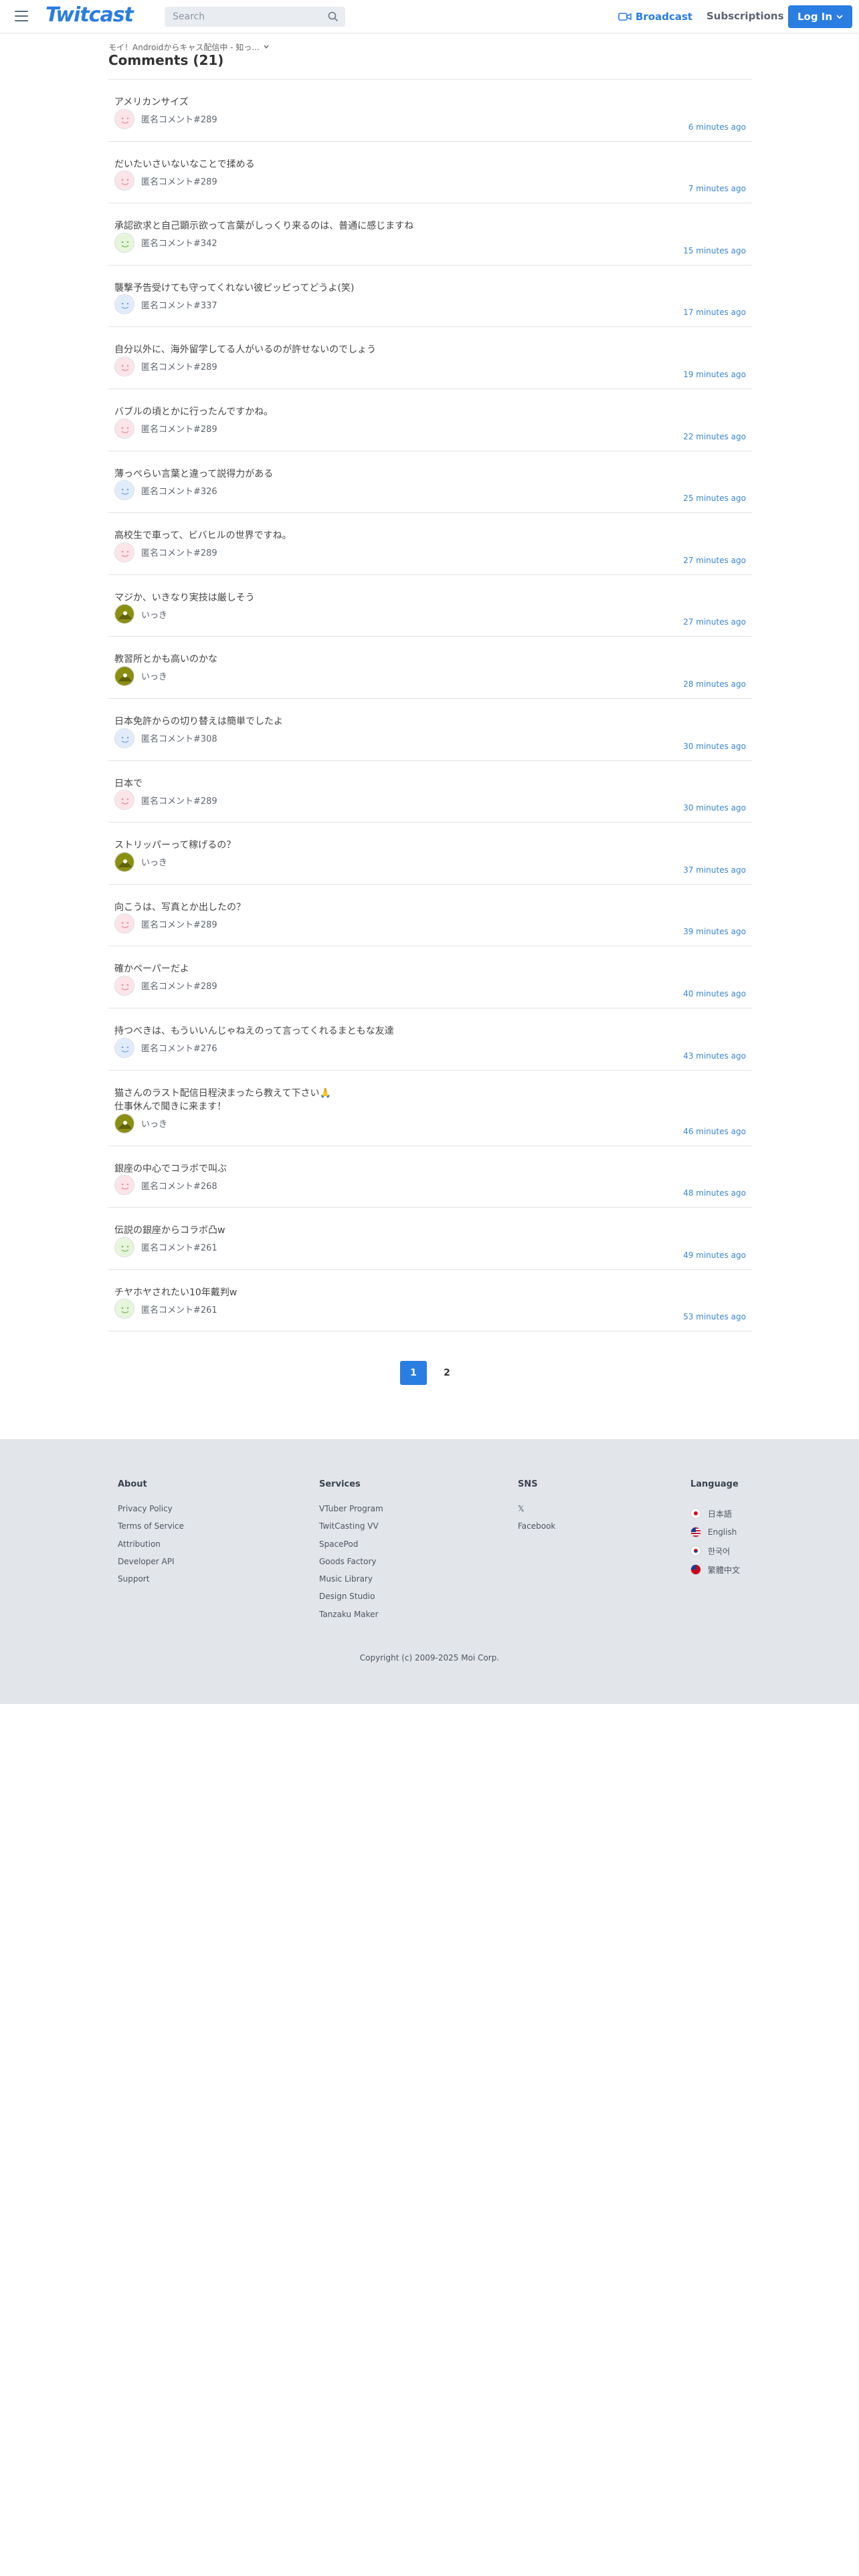 The height and width of the screenshot is (2576, 859). What do you see at coordinates (151, 1513) in the screenshot?
I see `privacy-policy-link: Privacy Policy` at bounding box center [151, 1513].